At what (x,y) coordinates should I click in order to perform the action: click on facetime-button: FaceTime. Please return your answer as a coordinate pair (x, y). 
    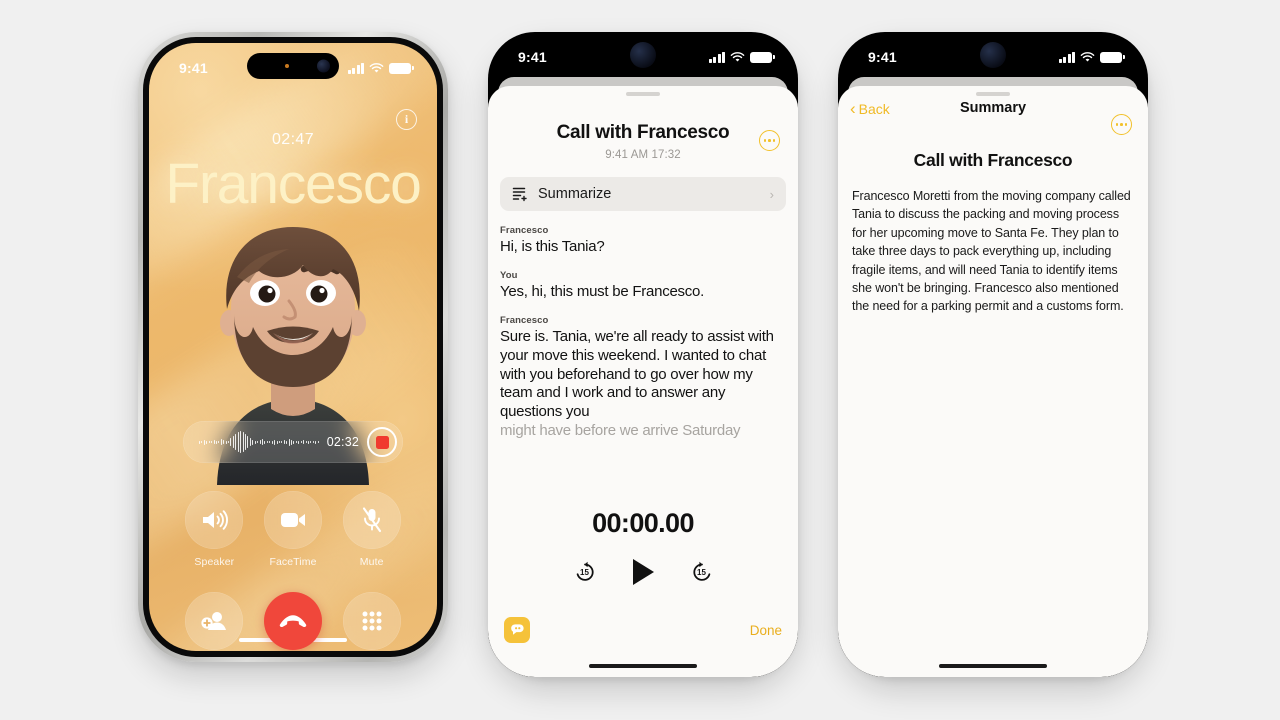
    Looking at the image, I should click on (293, 529).